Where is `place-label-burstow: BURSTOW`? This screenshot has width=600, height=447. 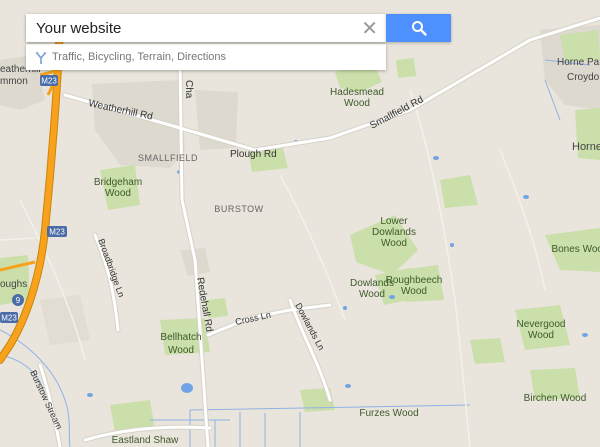
place-label-burstow: BURSTOW is located at coordinates (238, 209).